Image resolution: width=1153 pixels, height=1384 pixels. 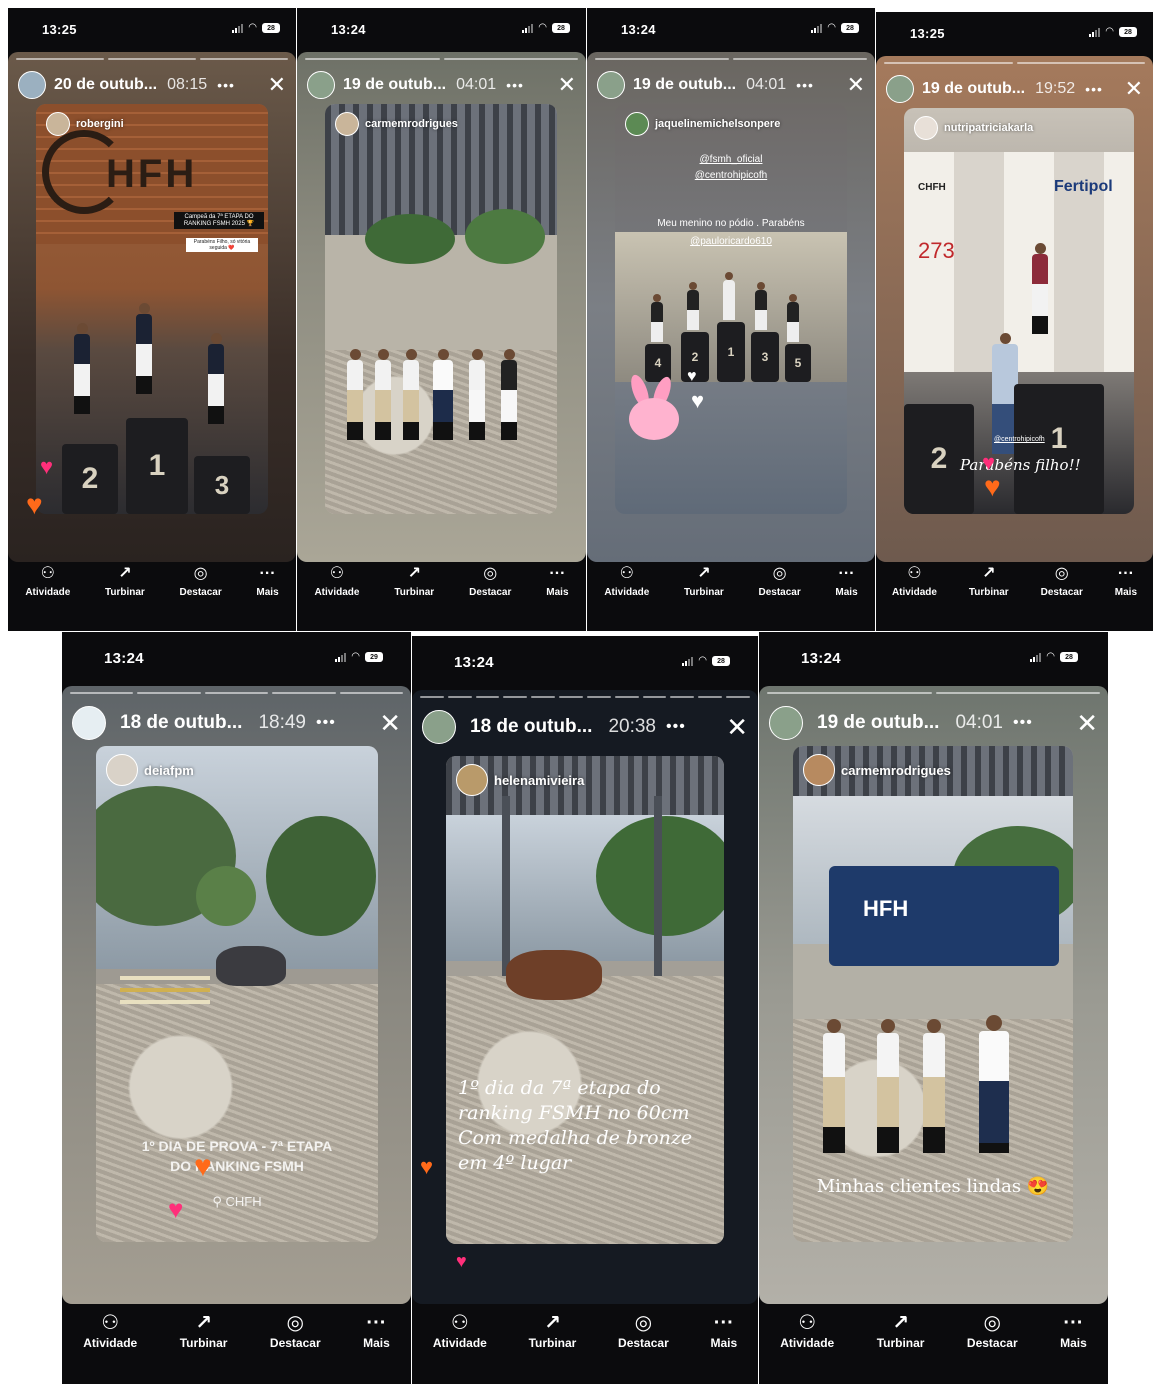 What do you see at coordinates (557, 573) in the screenshot?
I see `more-icon: ···` at bounding box center [557, 573].